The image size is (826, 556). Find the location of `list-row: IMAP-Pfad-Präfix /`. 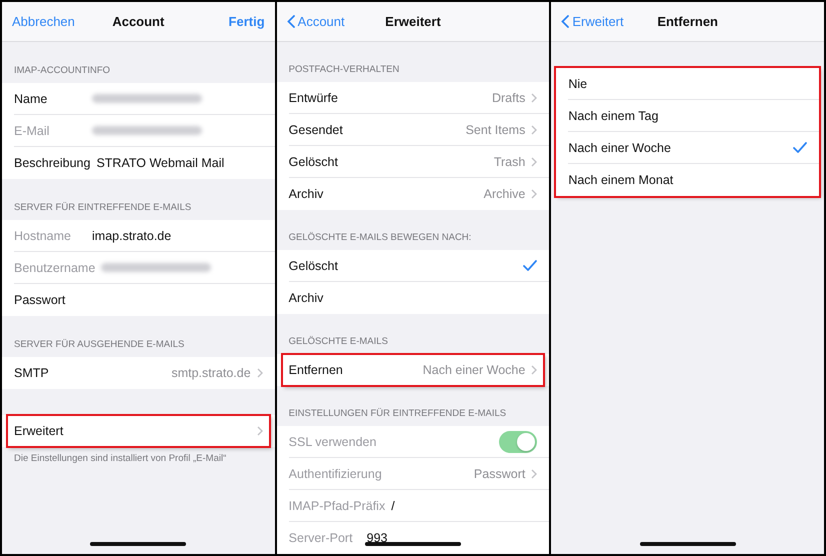

list-row: IMAP-Pfad-Präfix / is located at coordinates (419, 506).